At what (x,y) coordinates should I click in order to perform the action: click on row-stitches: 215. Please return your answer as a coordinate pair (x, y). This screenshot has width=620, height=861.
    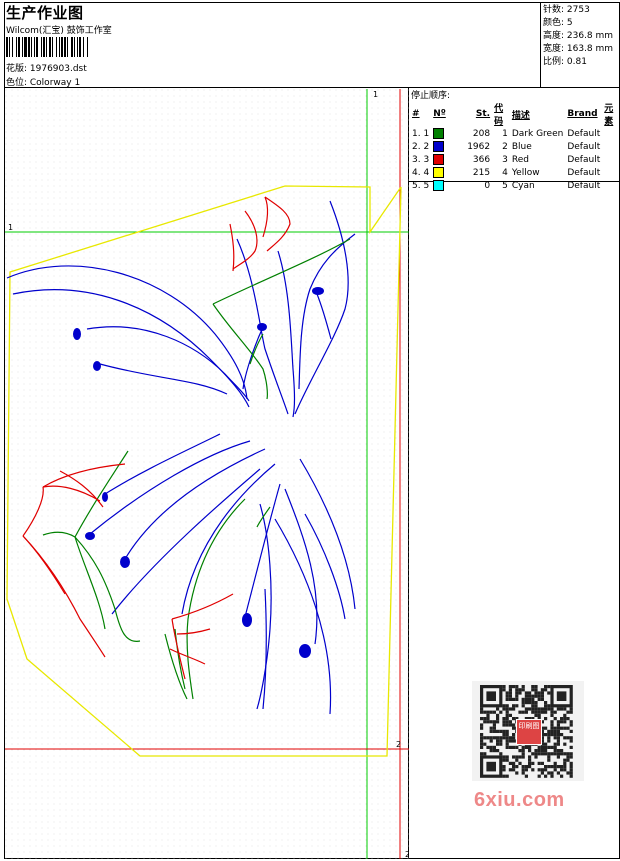
    Looking at the image, I should click on (481, 172).